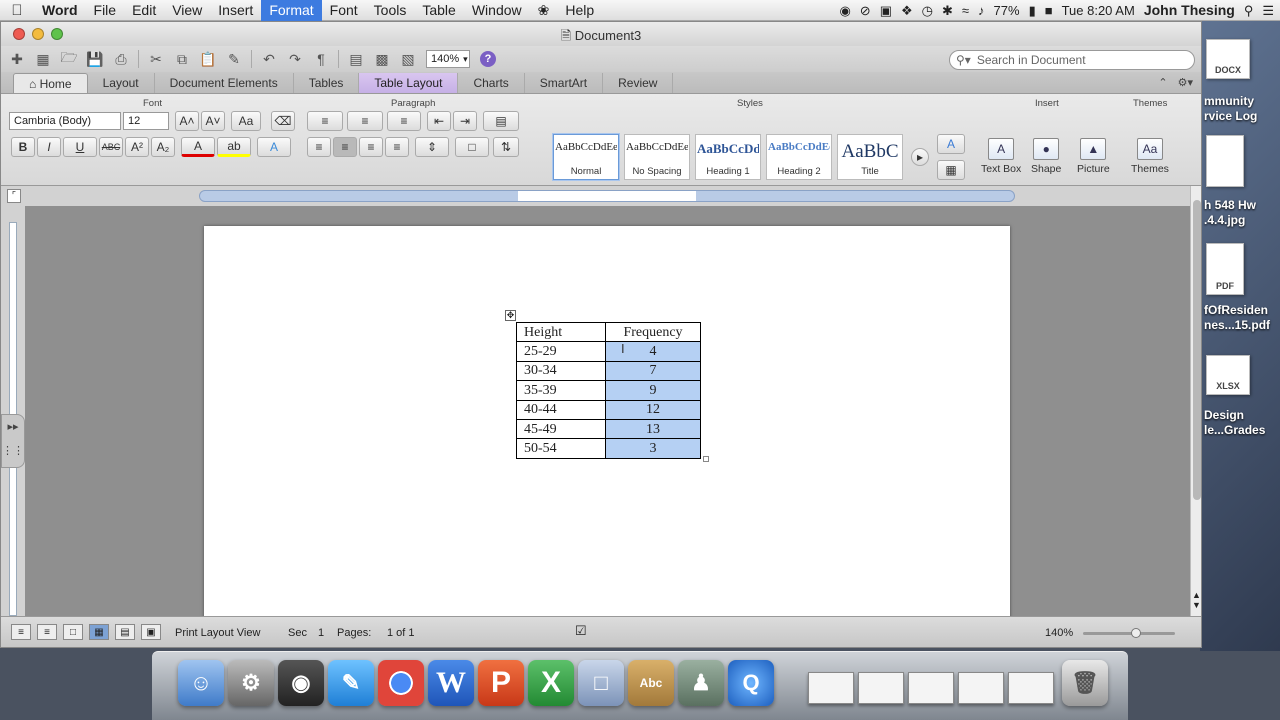 Image resolution: width=1280 pixels, height=720 pixels. What do you see at coordinates (651, 683) in the screenshot?
I see `dictionary-icon: Abc` at bounding box center [651, 683].